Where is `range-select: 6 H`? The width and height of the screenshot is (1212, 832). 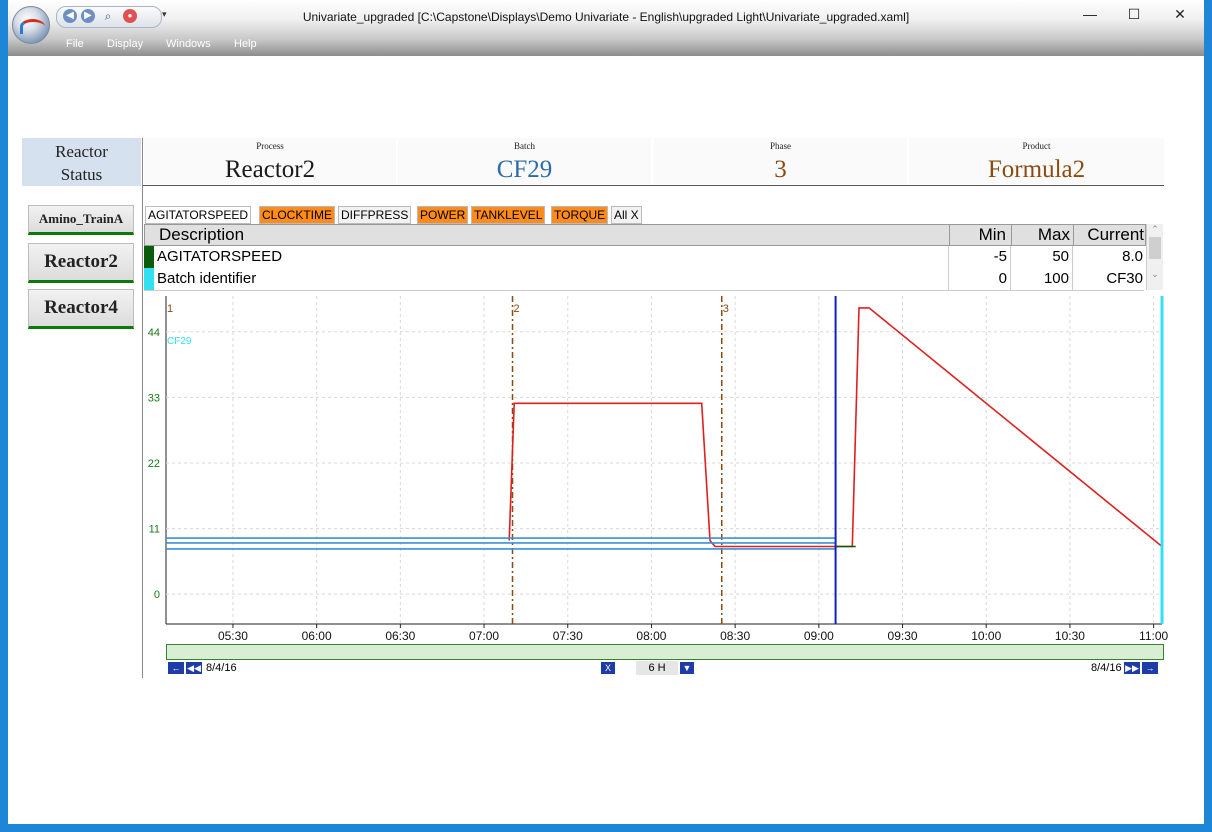
range-select: 6 H is located at coordinates (657, 668).